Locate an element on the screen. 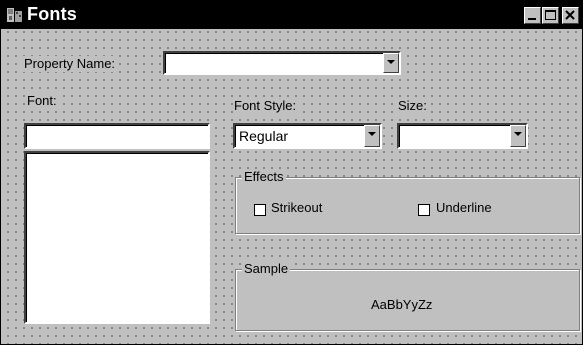 This screenshot has height=345, width=583. effects-group: Effects Strikeout Underline is located at coordinates (407, 201).